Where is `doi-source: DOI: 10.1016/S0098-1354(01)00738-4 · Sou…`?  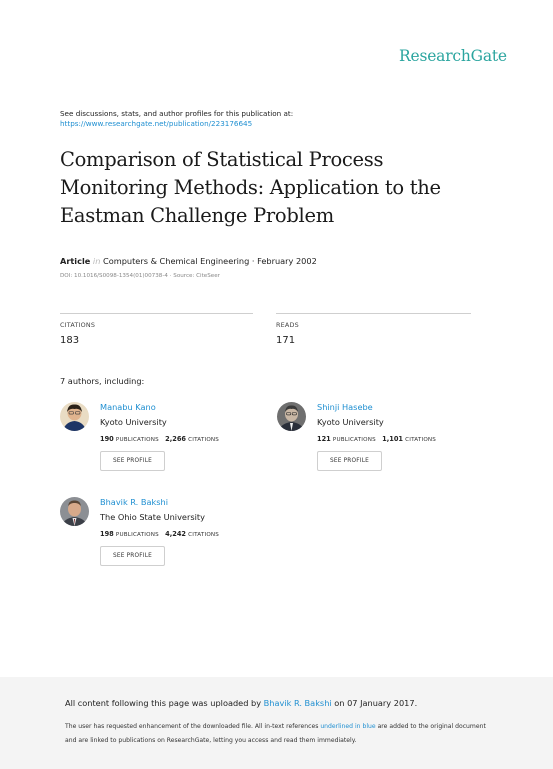
doi-source: DOI: 10.1016/S0098-1354(01)00738-4 · Sou… is located at coordinates (140, 276).